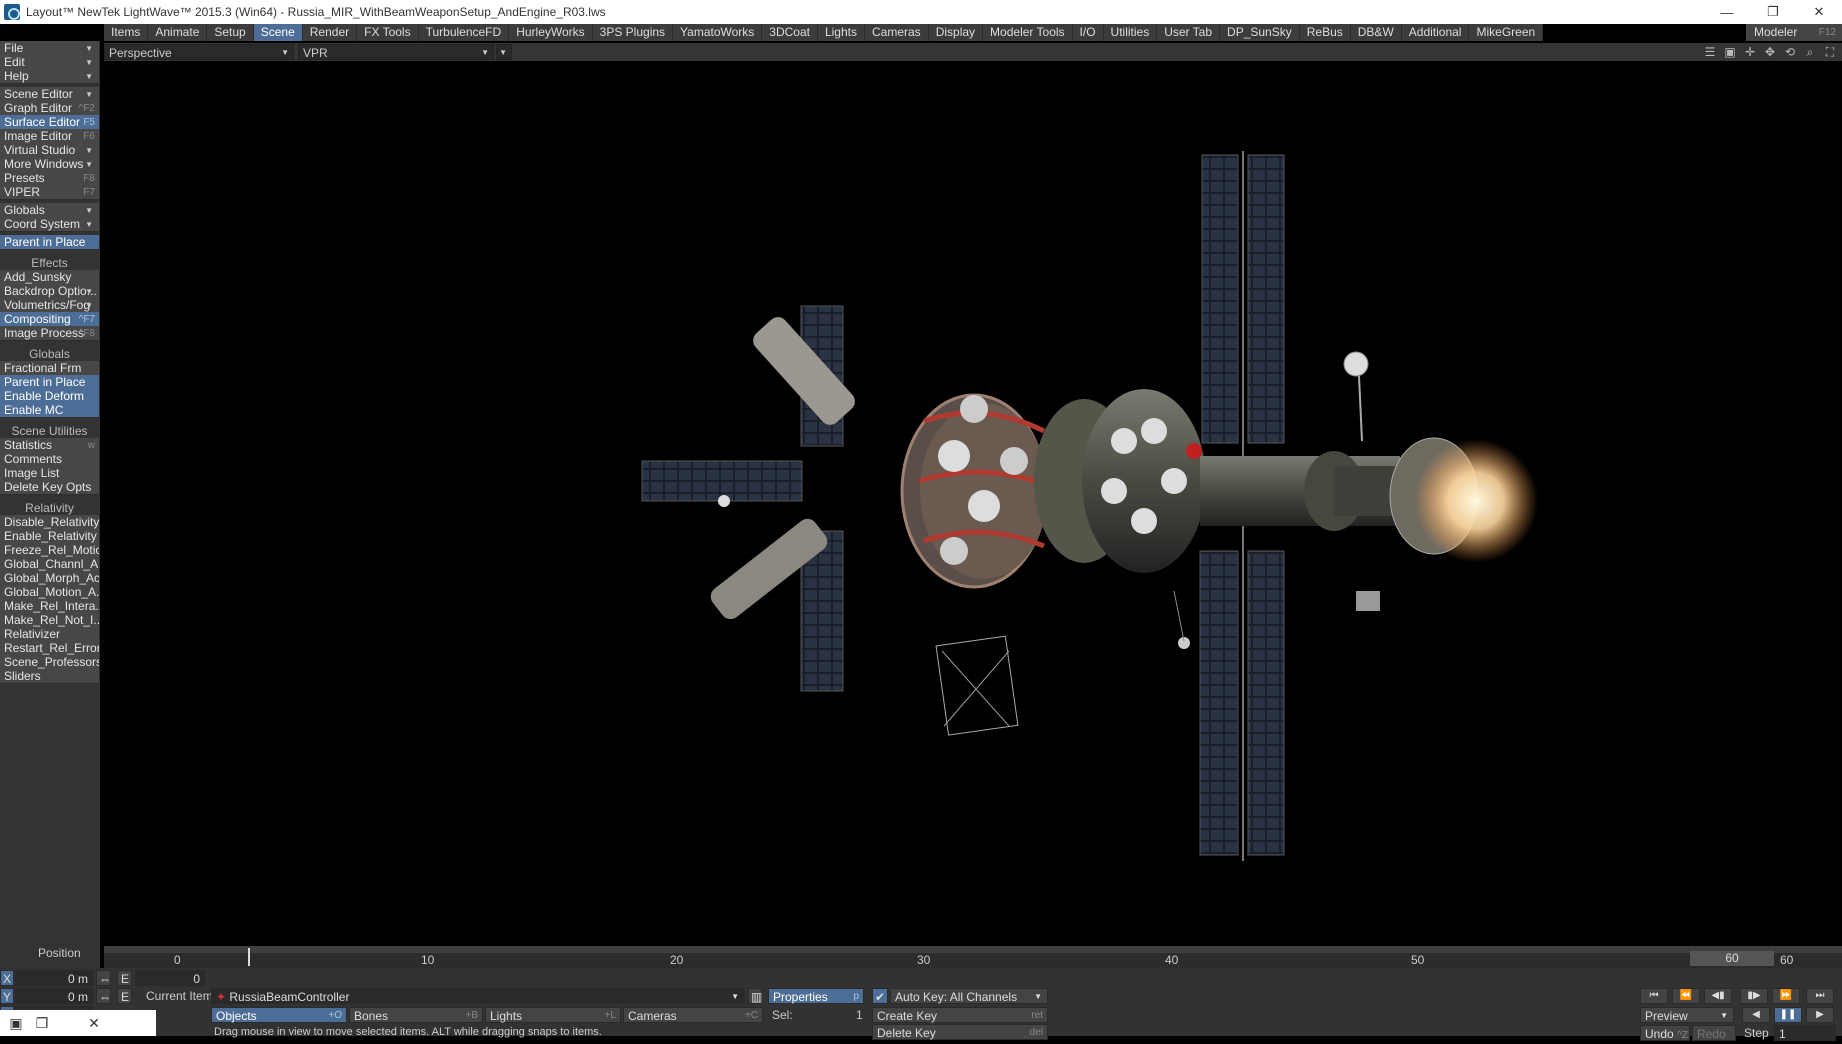 The width and height of the screenshot is (1842, 1044). Describe the element at coordinates (94, 1023) in the screenshot. I see `close-window-icon: ✕` at that location.